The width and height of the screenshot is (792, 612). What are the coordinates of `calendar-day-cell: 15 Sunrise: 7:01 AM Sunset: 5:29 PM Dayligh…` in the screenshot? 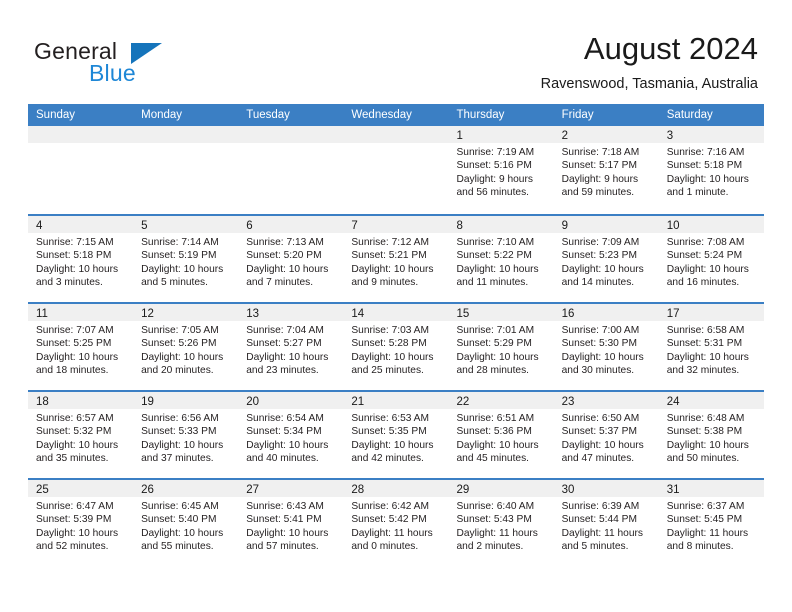 It's located at (501, 347).